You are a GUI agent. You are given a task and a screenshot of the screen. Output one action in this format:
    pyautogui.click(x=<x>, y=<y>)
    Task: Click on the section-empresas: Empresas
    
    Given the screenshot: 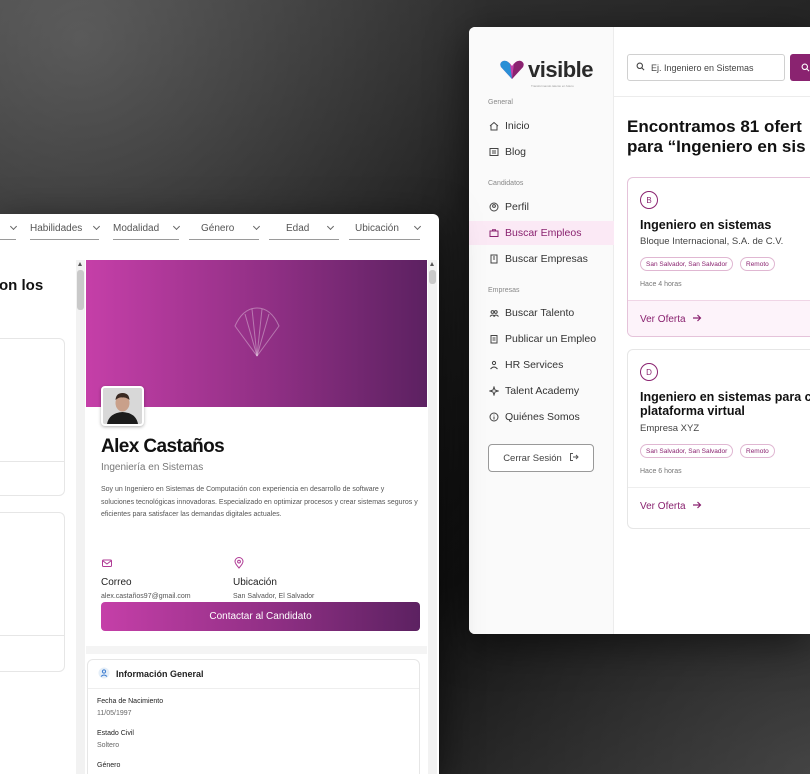 What is the action you would take?
    pyautogui.click(x=504, y=290)
    